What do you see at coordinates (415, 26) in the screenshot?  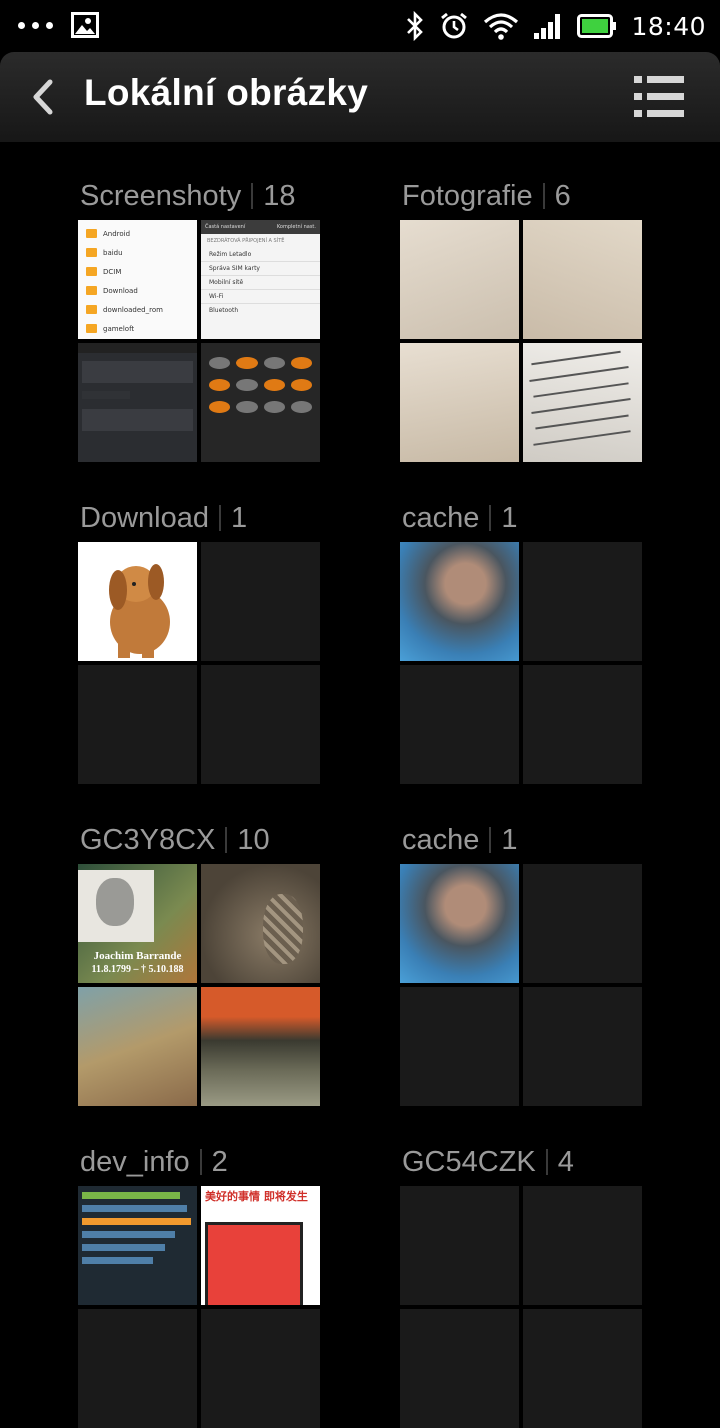 I see `bluetooth-icon` at bounding box center [415, 26].